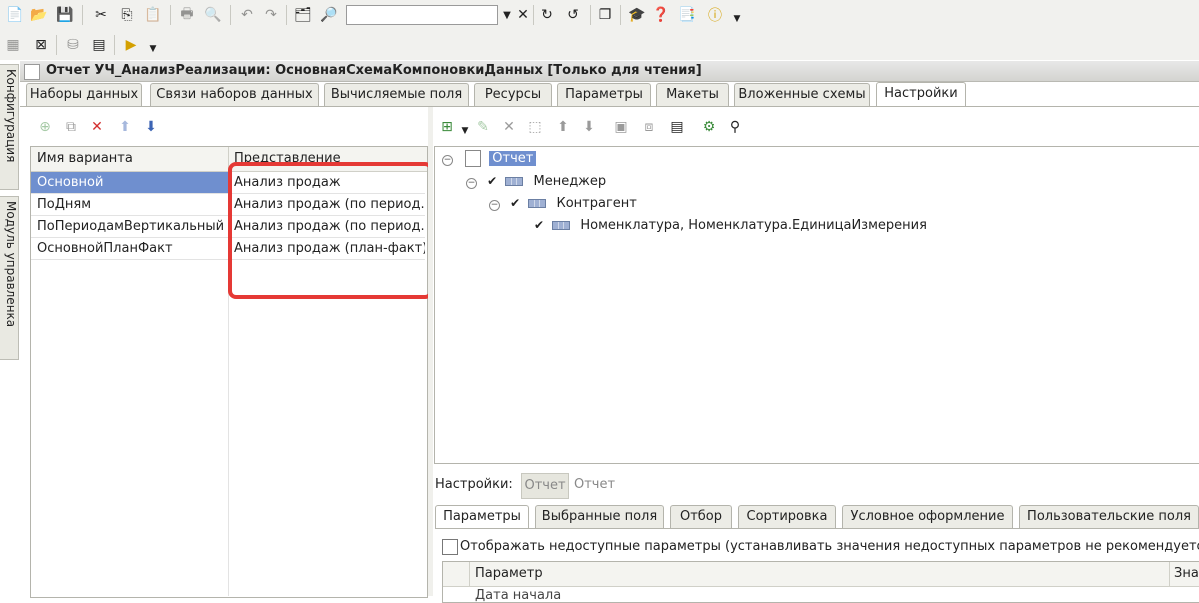 The image size is (1199, 603). I want to click on undo-icon: ↶, so click(247, 15).